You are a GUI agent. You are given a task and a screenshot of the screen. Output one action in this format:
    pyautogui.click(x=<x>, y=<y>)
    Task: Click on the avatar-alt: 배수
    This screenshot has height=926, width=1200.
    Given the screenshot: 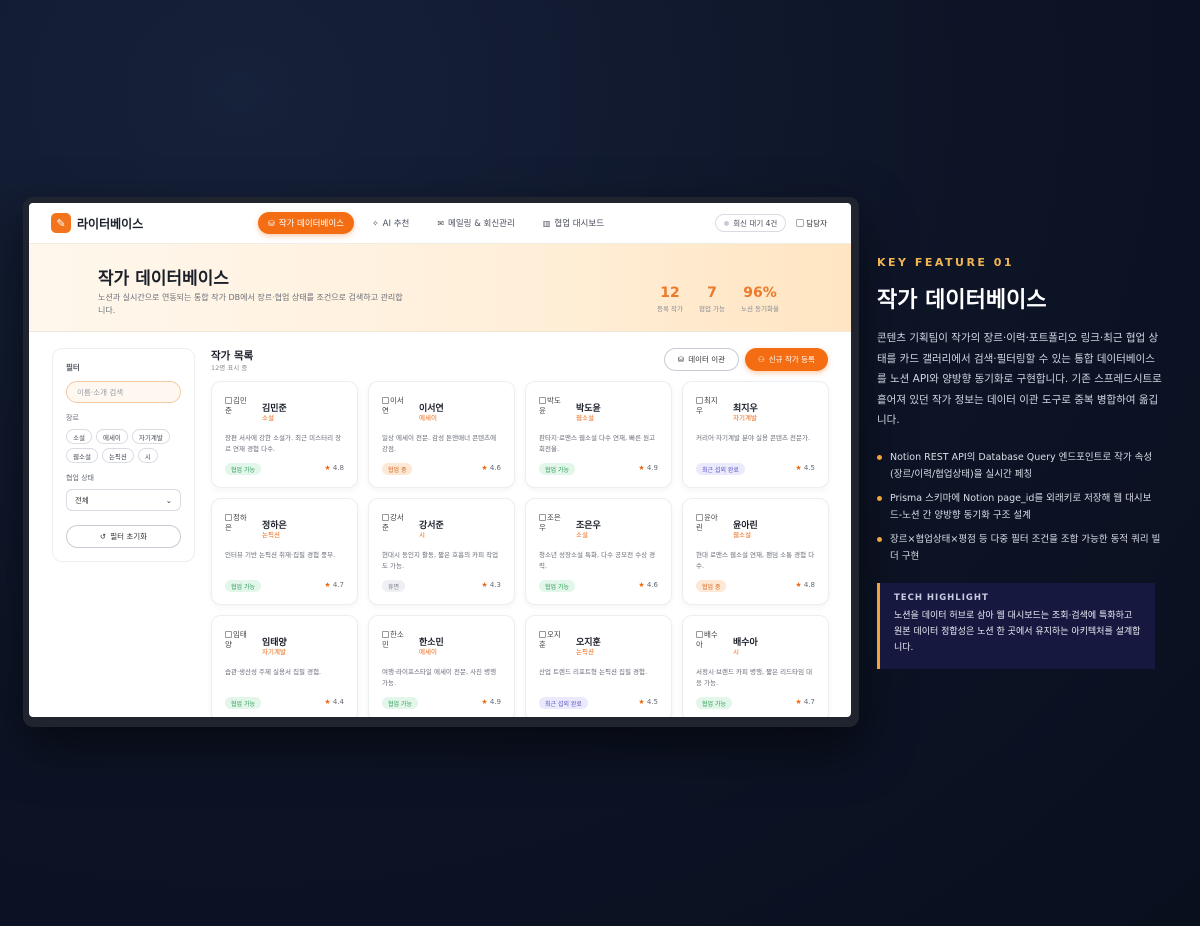 What is the action you would take?
    pyautogui.click(x=711, y=634)
    